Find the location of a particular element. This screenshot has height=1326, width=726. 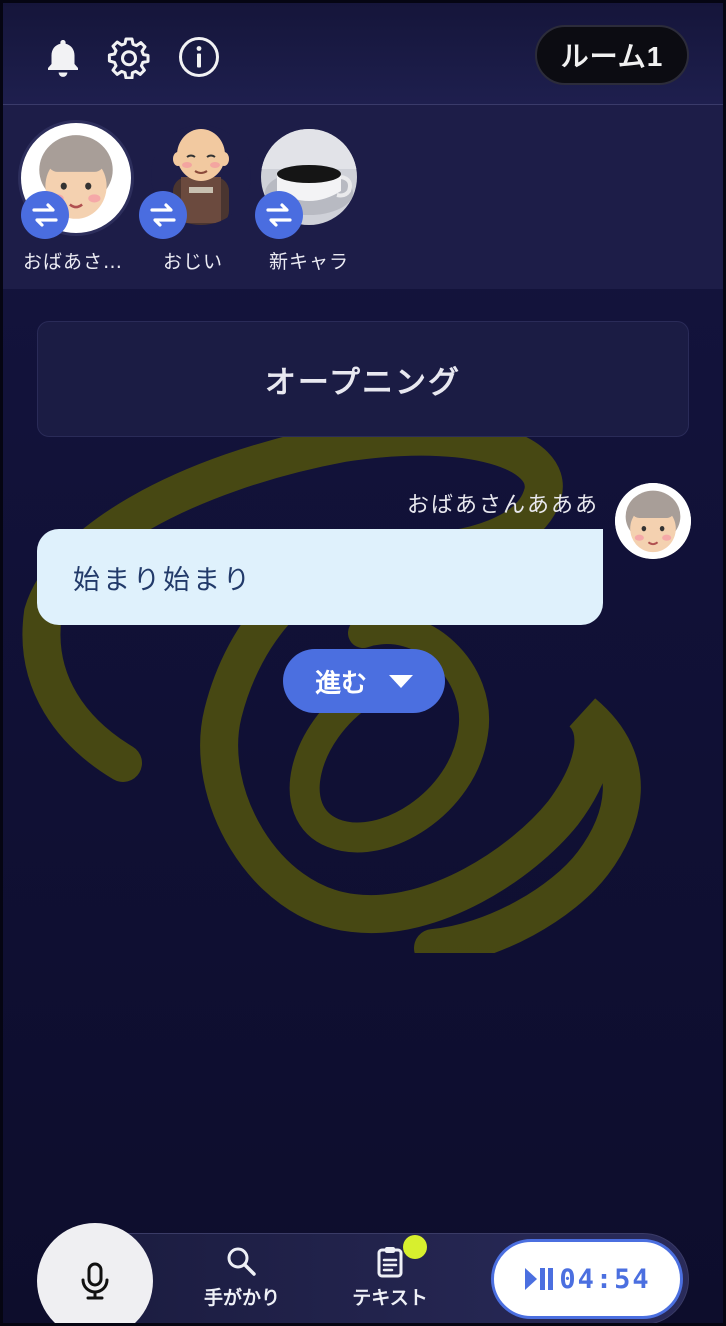

scene-title: オープニング is located at coordinates (363, 379).